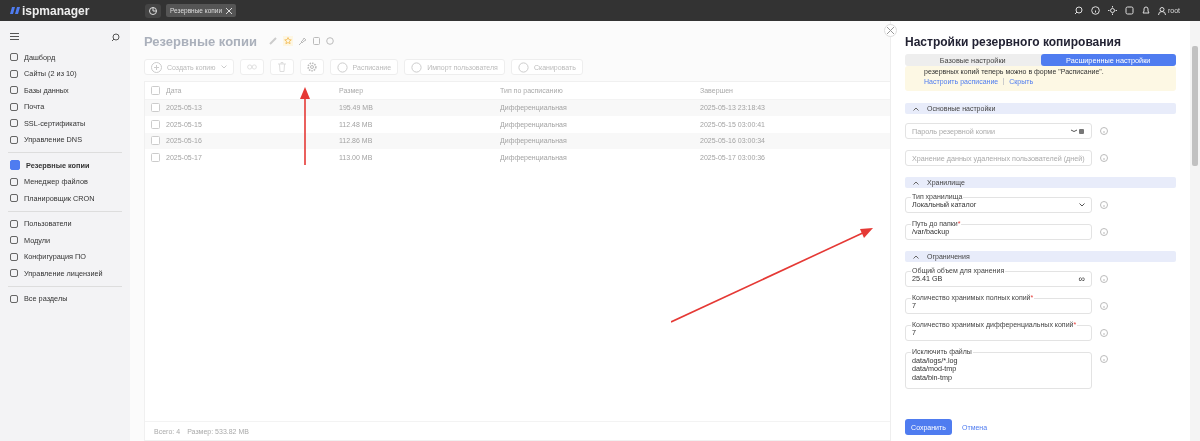  I want to click on select-all-checkbox, so click(155, 90).